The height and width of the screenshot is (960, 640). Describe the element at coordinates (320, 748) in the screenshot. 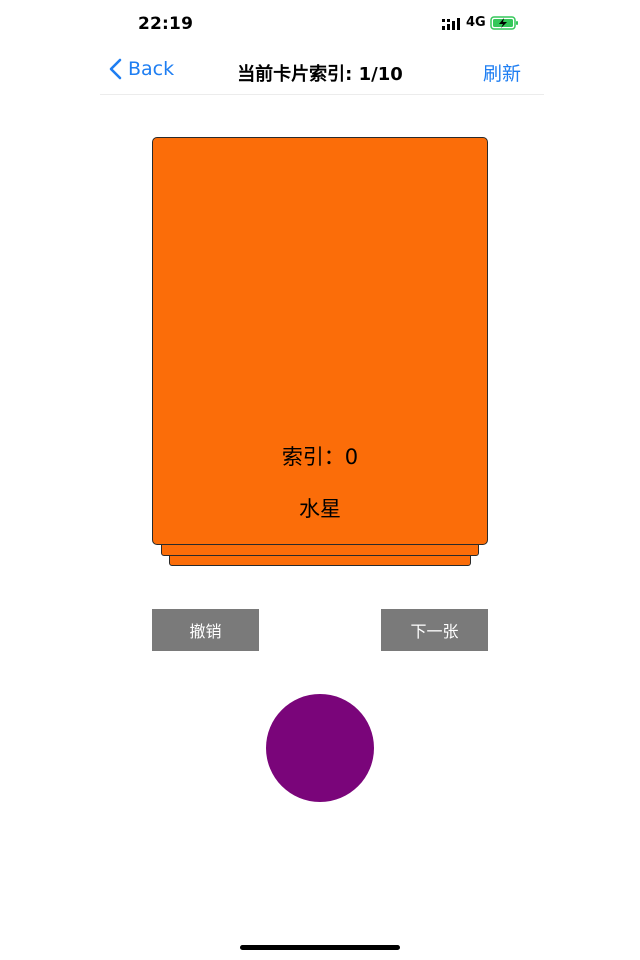

I see `purple-circle` at that location.